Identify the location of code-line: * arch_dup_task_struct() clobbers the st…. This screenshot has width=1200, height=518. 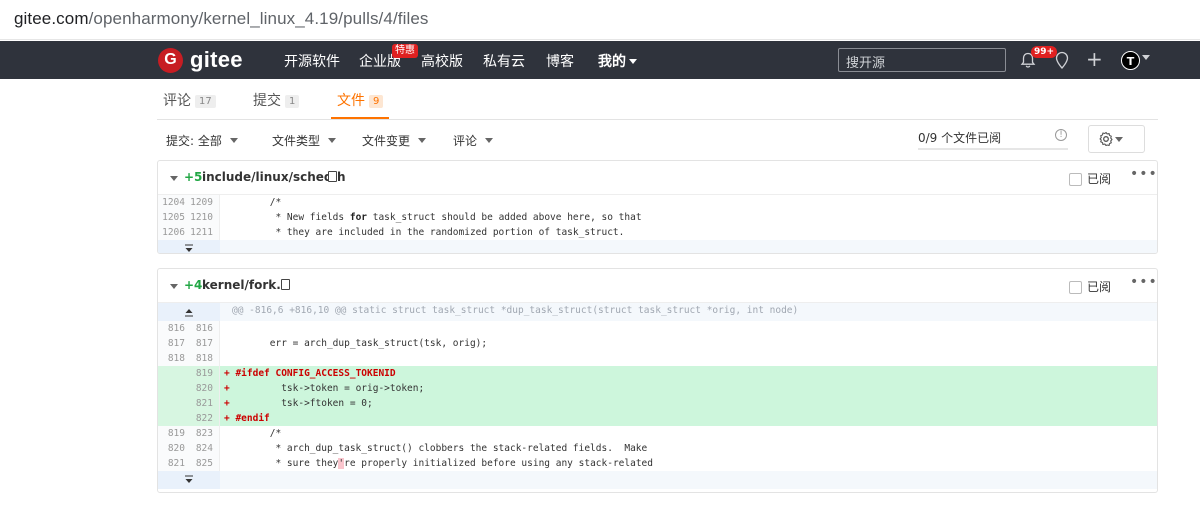
(436, 448).